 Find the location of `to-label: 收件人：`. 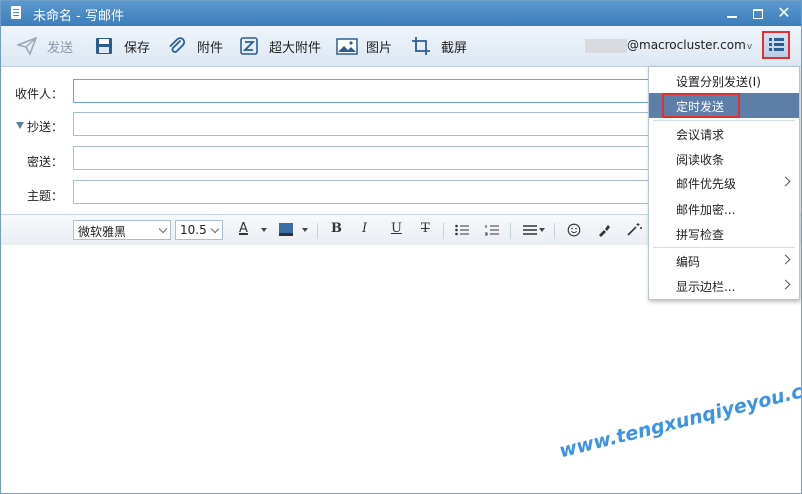

to-label: 收件人： is located at coordinates (38, 94).